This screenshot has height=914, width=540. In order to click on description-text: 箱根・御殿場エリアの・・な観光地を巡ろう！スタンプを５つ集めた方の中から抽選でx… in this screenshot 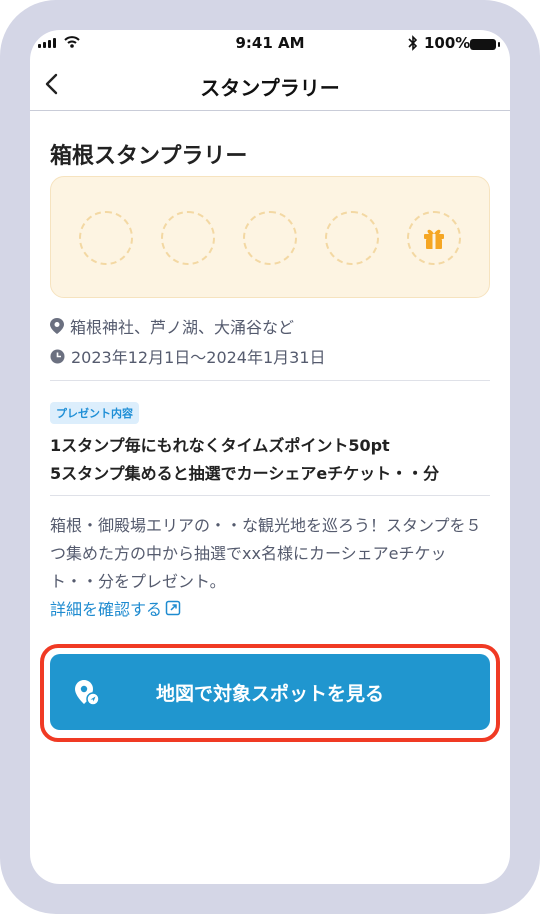, I will do `click(266, 553)`.